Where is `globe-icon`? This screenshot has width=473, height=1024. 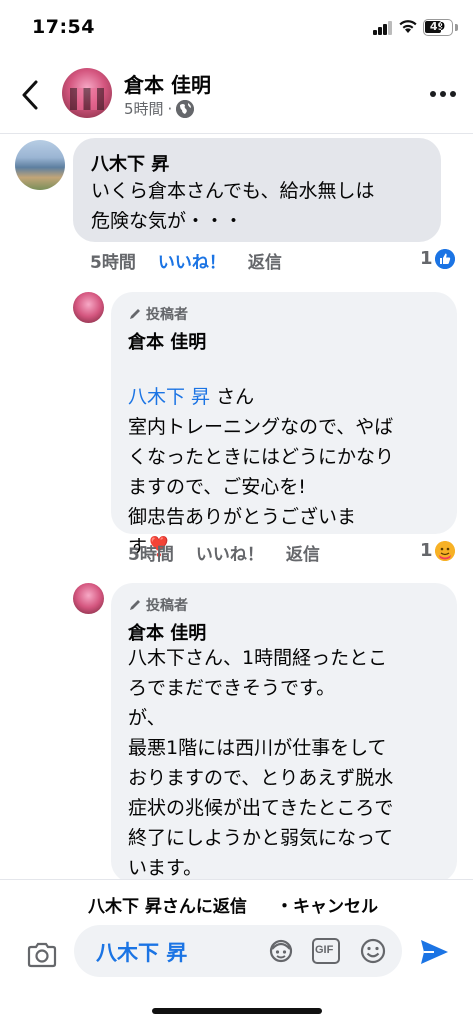
globe-icon is located at coordinates (185, 108).